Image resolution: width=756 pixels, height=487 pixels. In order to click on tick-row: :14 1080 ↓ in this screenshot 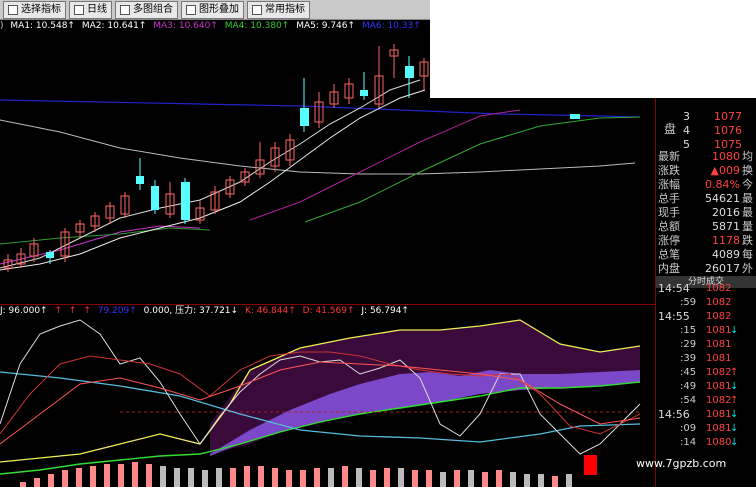, I will do `click(709, 442)`.